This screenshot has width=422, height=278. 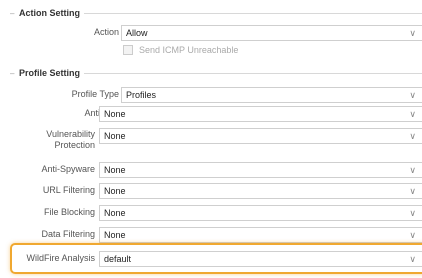 I want to click on url-filtering-value: None, so click(x=115, y=191).